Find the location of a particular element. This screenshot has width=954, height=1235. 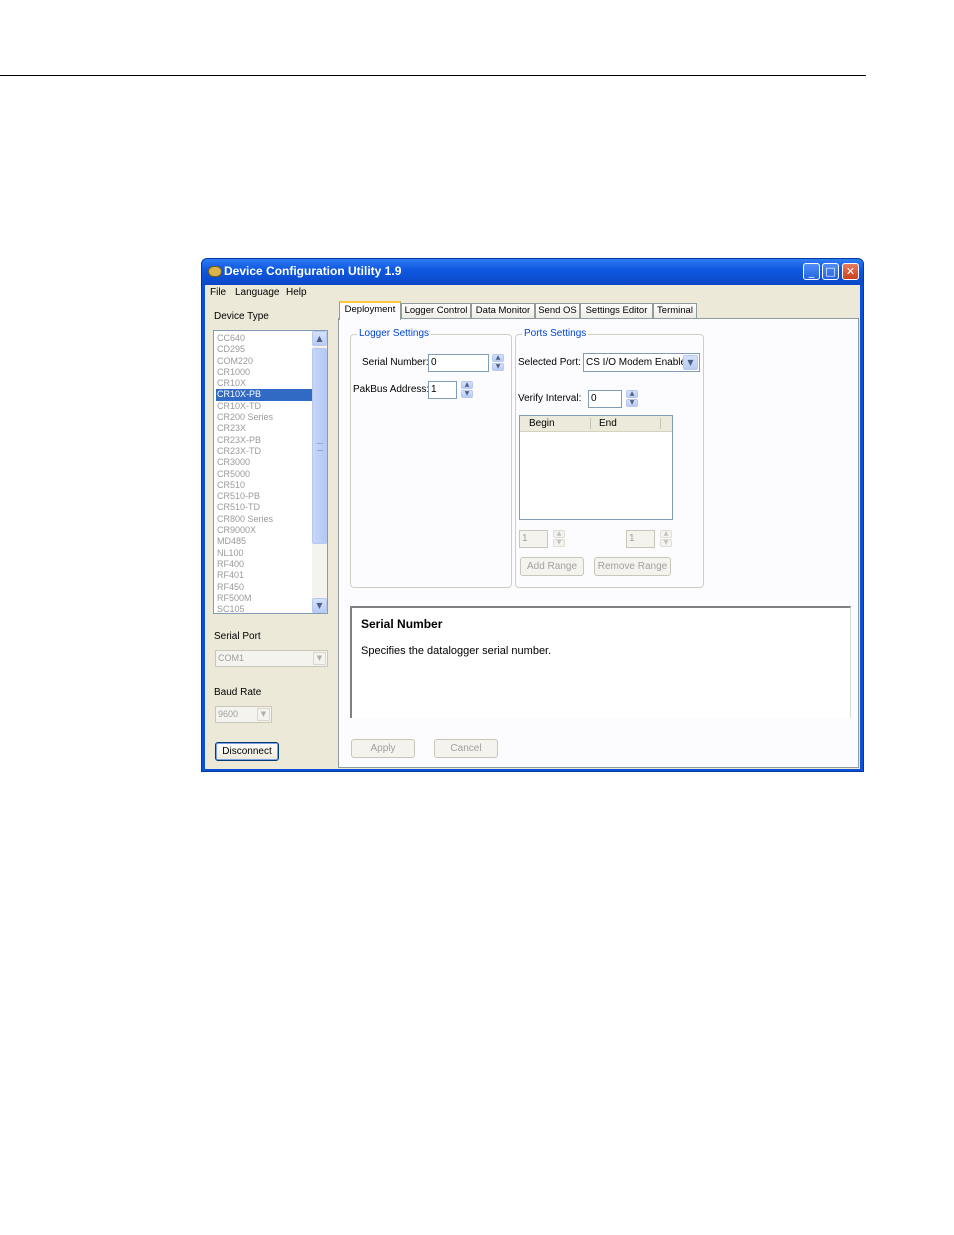

tab-deployment: Deployment is located at coordinates (370, 310).